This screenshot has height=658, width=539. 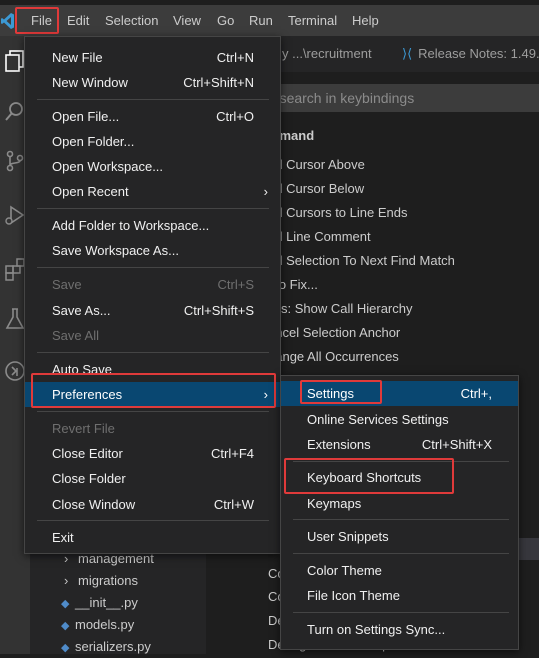 What do you see at coordinates (319, 237) in the screenshot?
I see `keybinding-row: dd Line Comment` at bounding box center [319, 237].